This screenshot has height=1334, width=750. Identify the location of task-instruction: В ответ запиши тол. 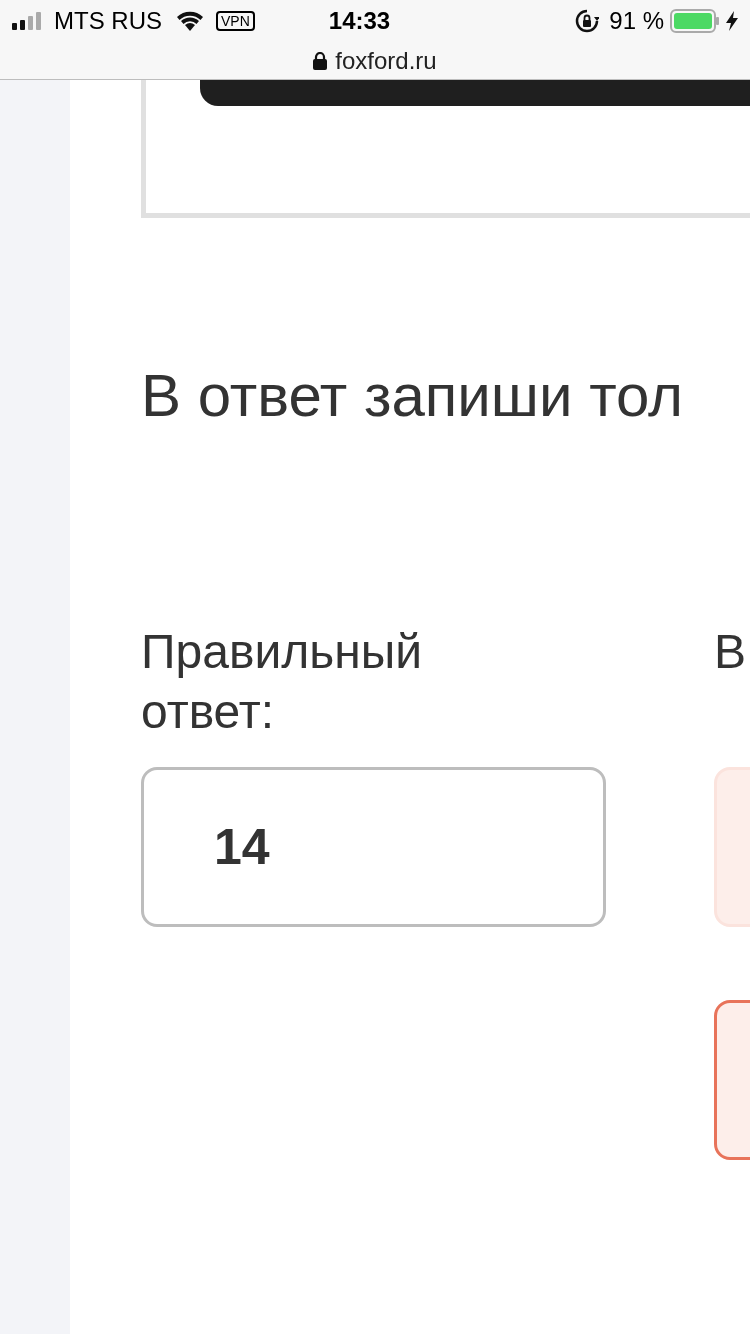
(412, 396).